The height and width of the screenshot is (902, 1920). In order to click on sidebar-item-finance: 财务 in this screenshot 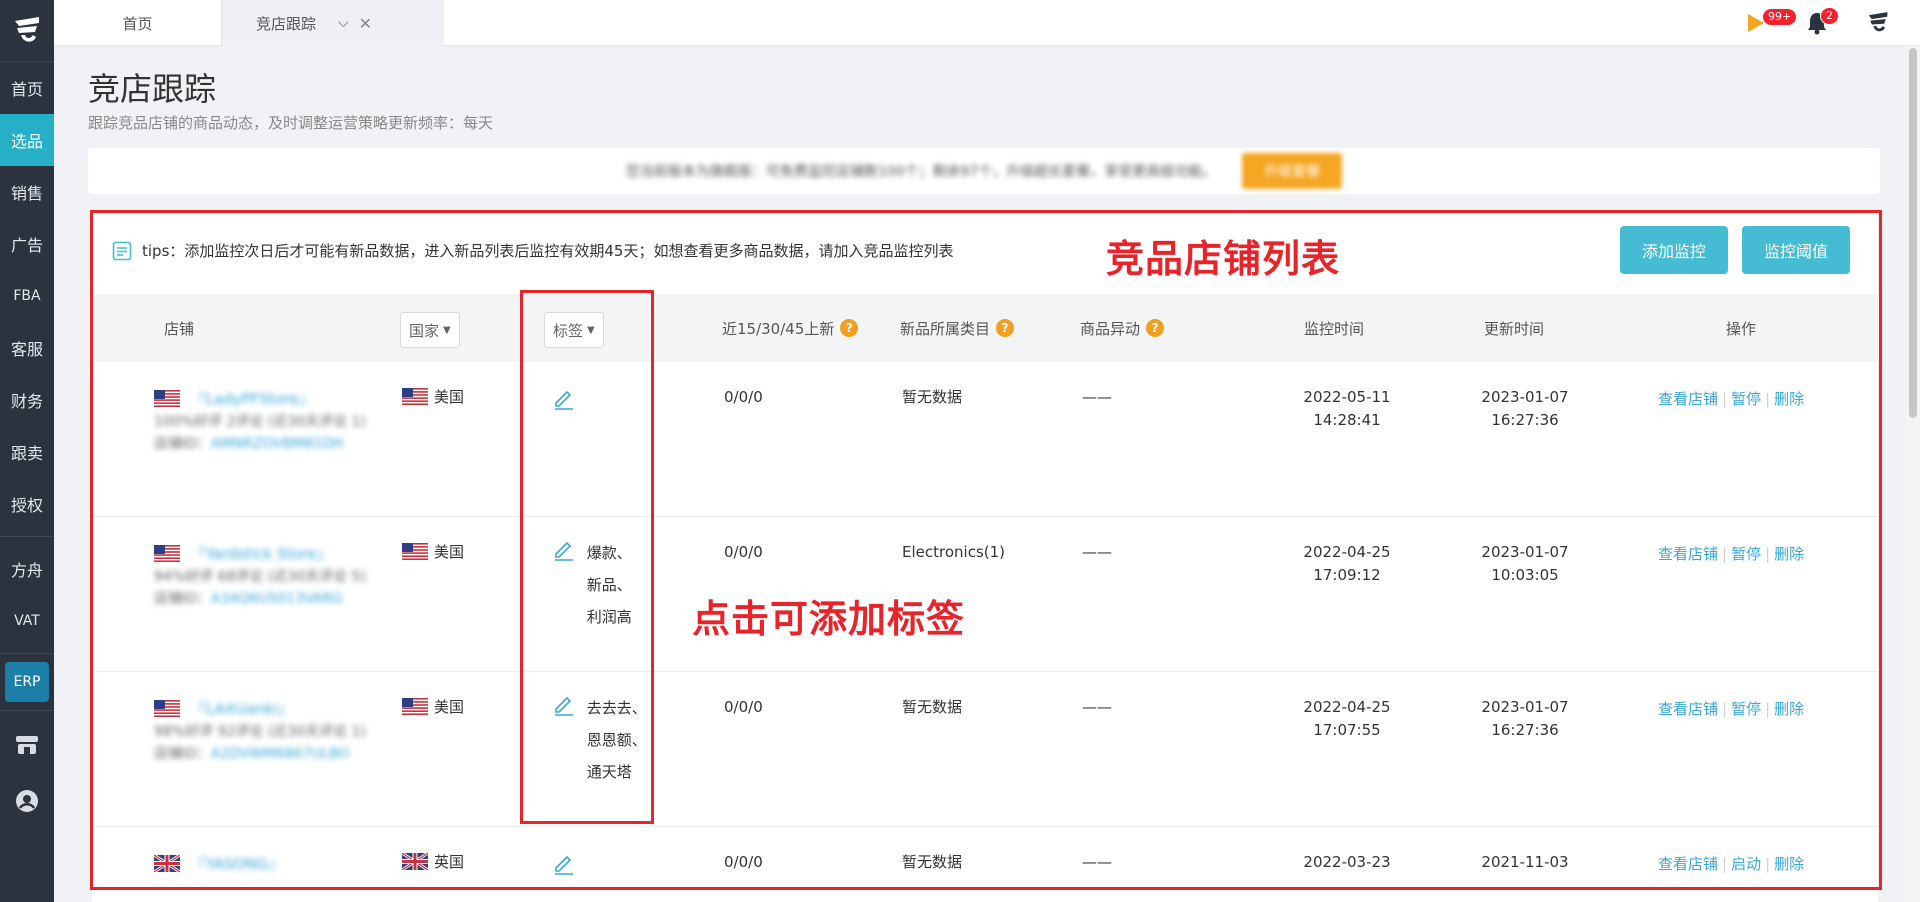, I will do `click(27, 400)`.